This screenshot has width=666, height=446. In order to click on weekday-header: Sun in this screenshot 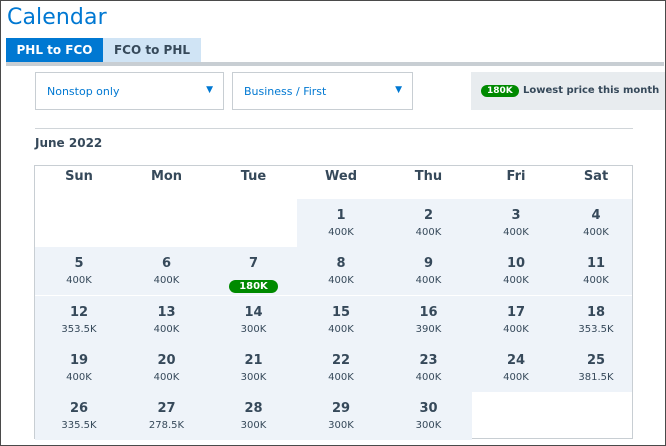, I will do `click(79, 176)`.